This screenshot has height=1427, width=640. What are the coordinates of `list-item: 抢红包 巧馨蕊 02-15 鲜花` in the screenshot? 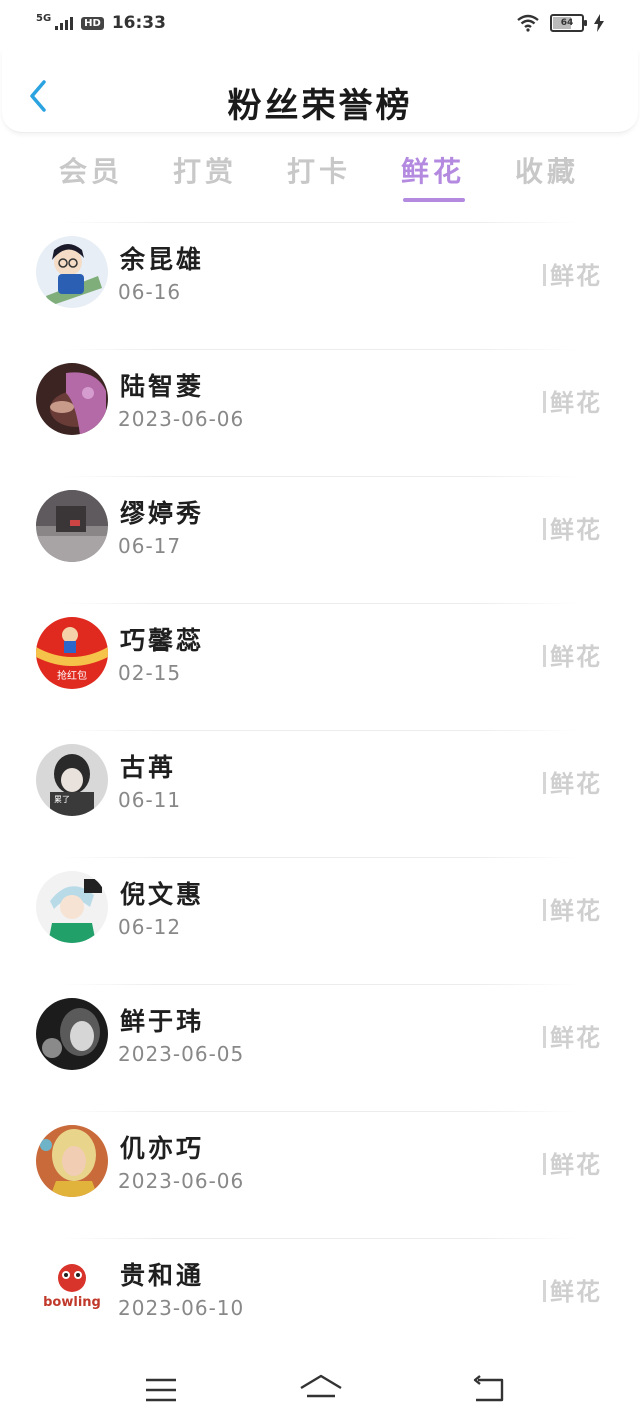 It's located at (320, 666).